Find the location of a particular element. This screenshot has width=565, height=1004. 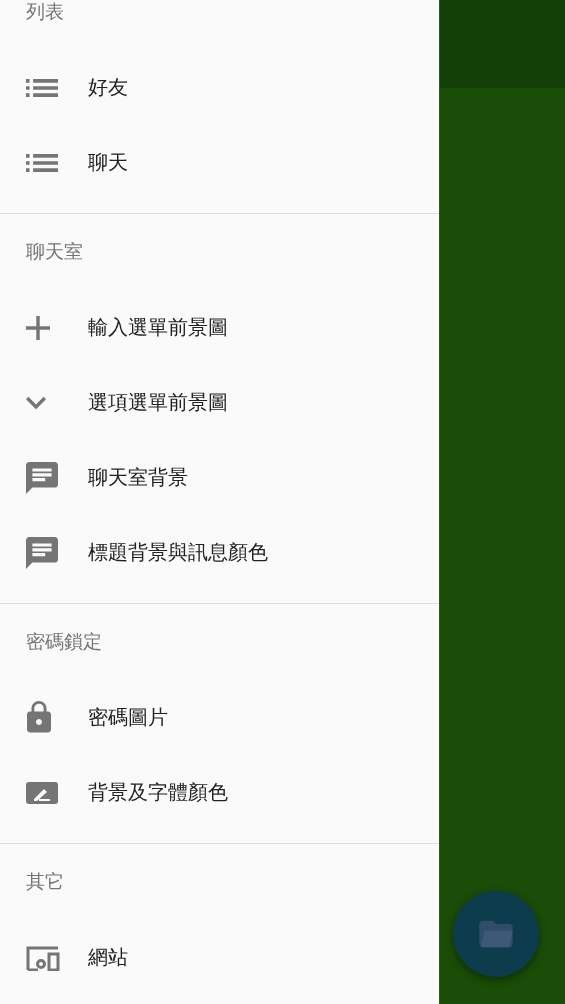

menu-item: 聊天 is located at coordinates (219, 162).